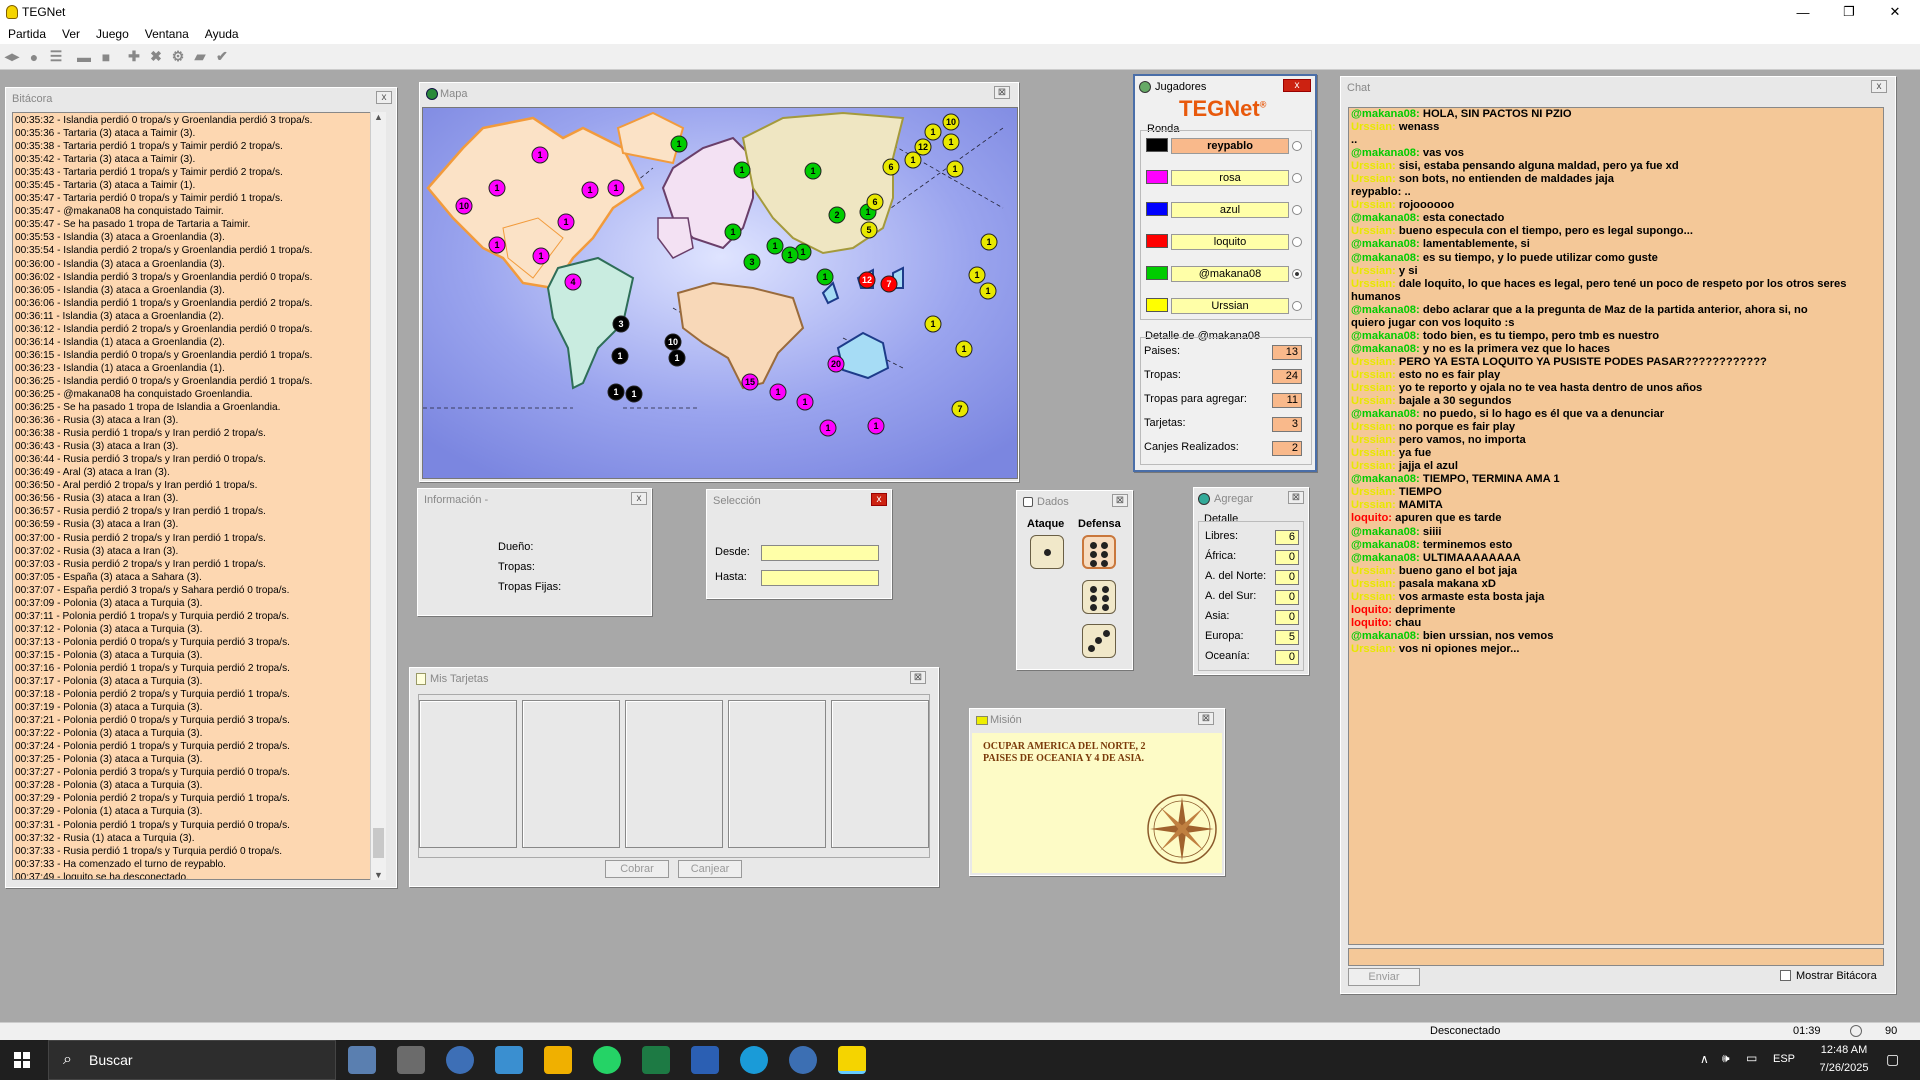 The height and width of the screenshot is (1080, 1920). I want to click on close-icon: ✖, so click(156, 57).